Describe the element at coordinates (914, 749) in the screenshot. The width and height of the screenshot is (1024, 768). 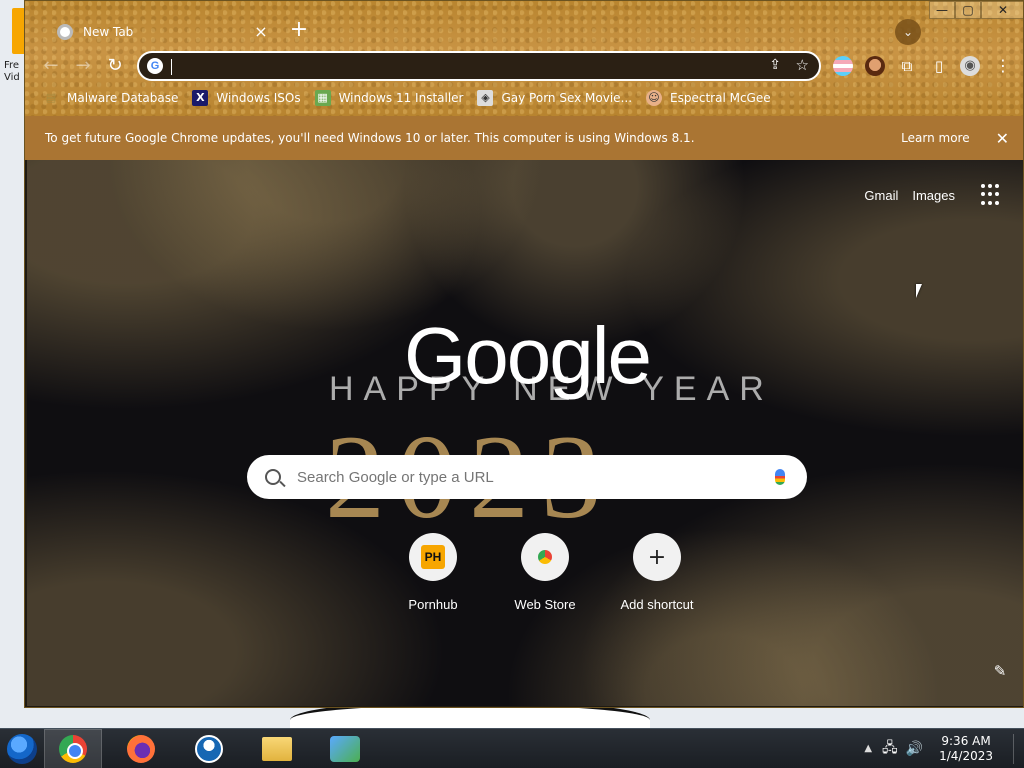
I see `volume-icon: 🔊` at that location.